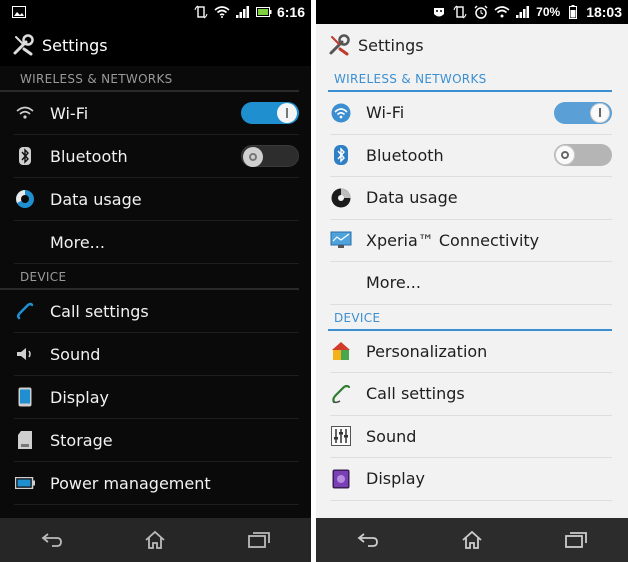  Describe the element at coordinates (341, 240) in the screenshot. I see `monitor-icon` at that location.